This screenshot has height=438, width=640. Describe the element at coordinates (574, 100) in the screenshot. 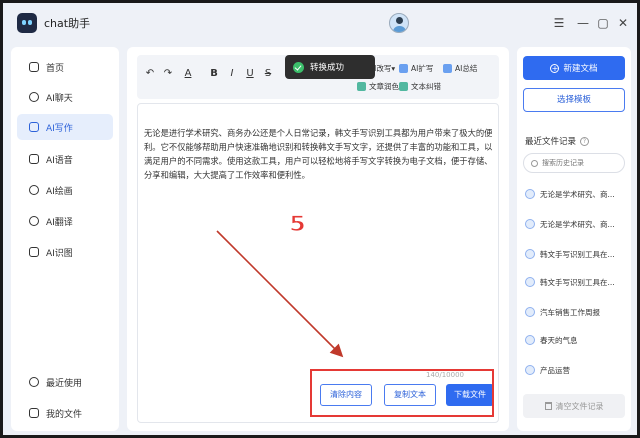

I see `choose-template-button: 选择模板` at that location.